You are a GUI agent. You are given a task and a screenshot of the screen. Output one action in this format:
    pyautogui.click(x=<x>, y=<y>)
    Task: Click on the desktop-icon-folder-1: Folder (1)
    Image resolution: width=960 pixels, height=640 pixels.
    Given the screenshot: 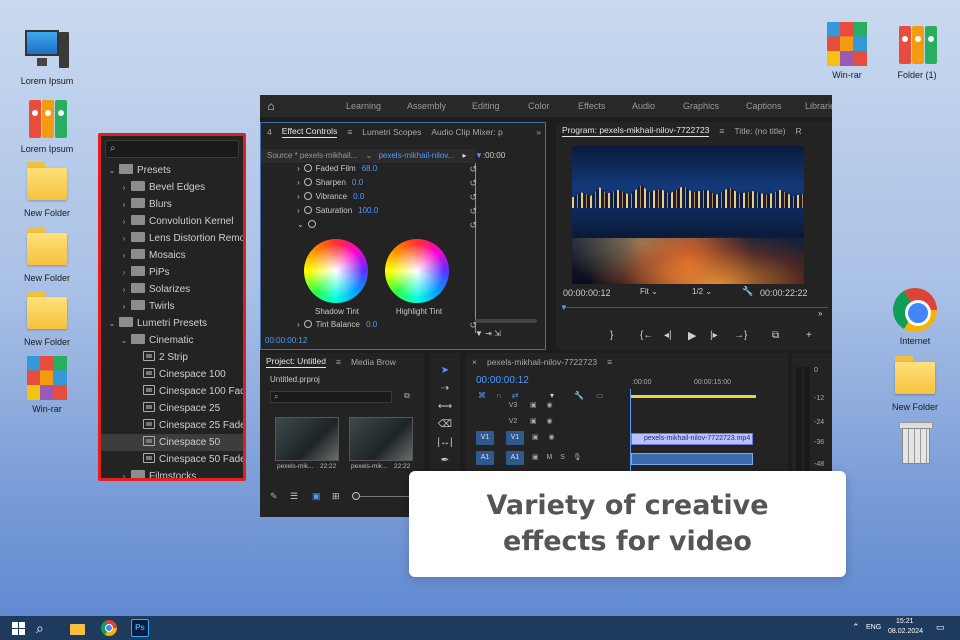 What is the action you would take?
    pyautogui.click(x=917, y=51)
    